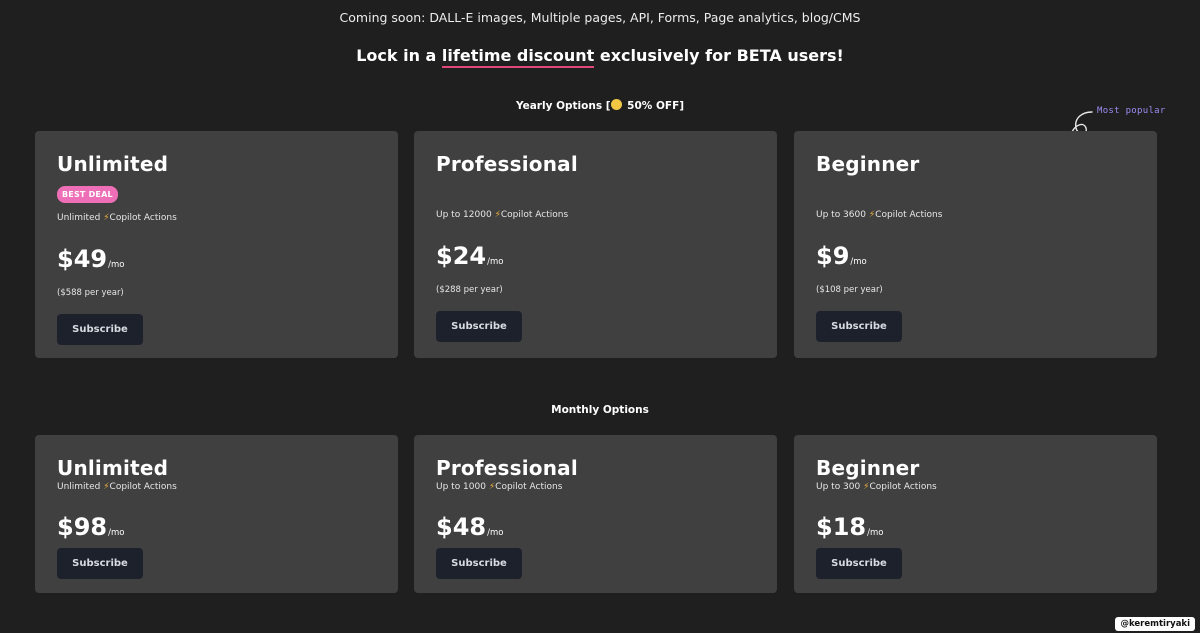 Image resolution: width=1200 pixels, height=633 pixels. What do you see at coordinates (461, 256) in the screenshot?
I see `price-amount: $24` at bounding box center [461, 256].